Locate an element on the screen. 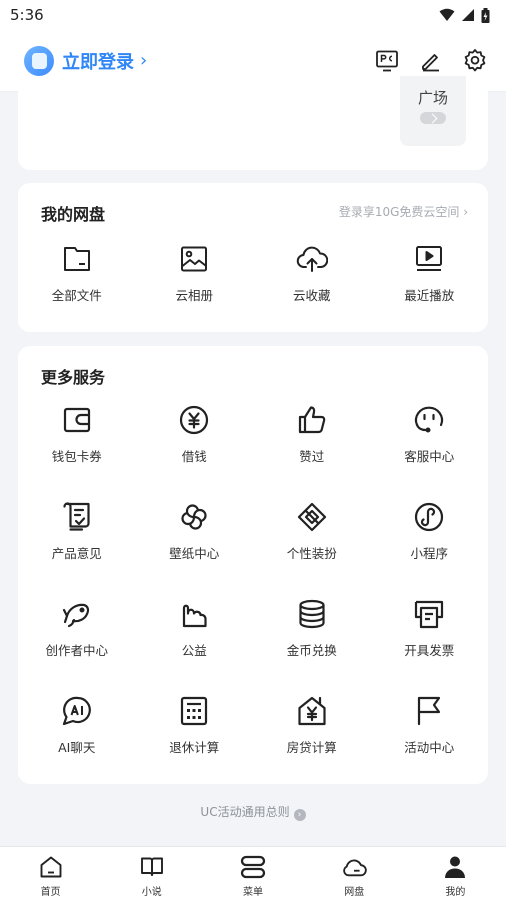  tab-label: 小说 is located at coordinates (151, 892).